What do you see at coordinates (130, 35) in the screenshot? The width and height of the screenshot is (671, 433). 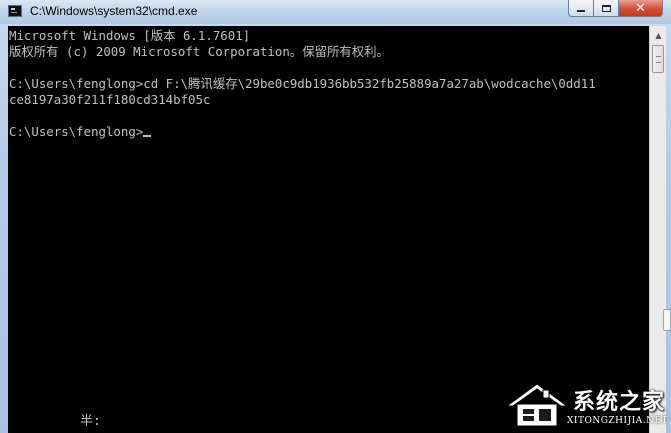 I see `console-line: Microsoft Windows [版本 6.1.7601]` at bounding box center [130, 35].